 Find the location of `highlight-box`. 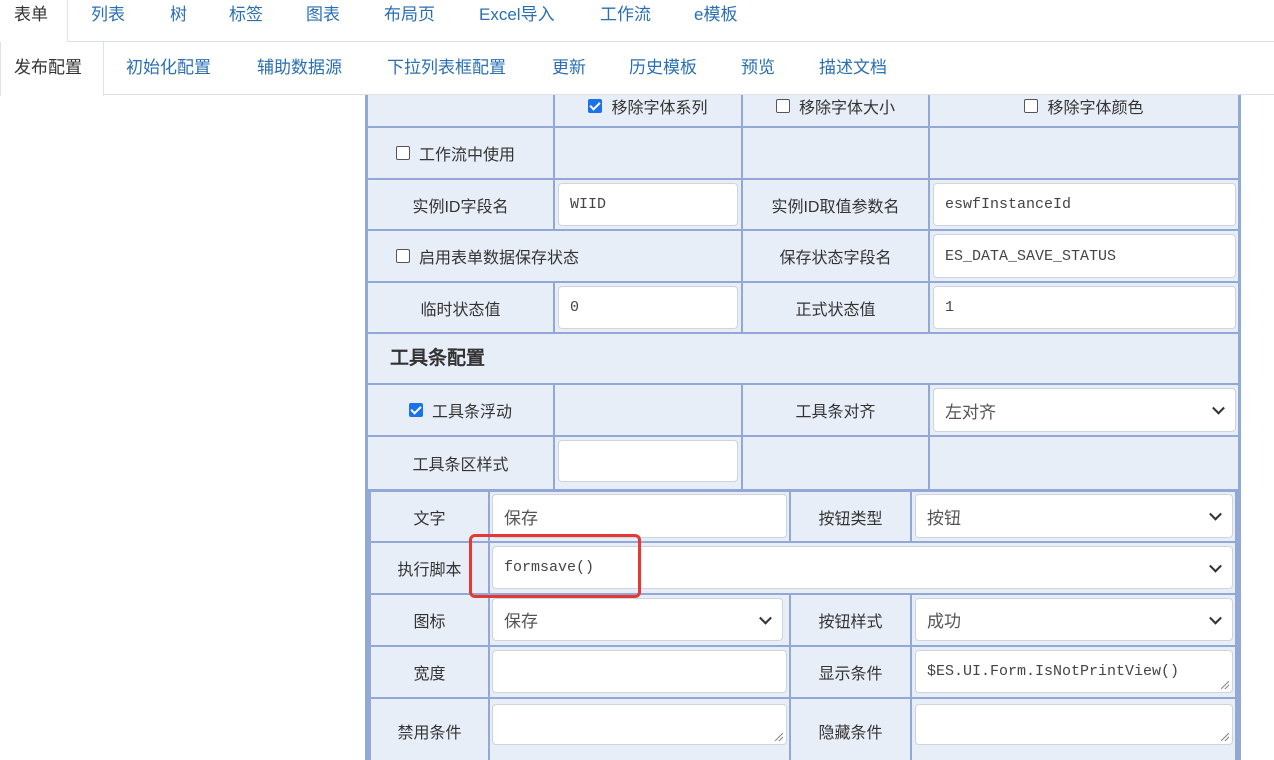

highlight-box is located at coordinates (555, 566).